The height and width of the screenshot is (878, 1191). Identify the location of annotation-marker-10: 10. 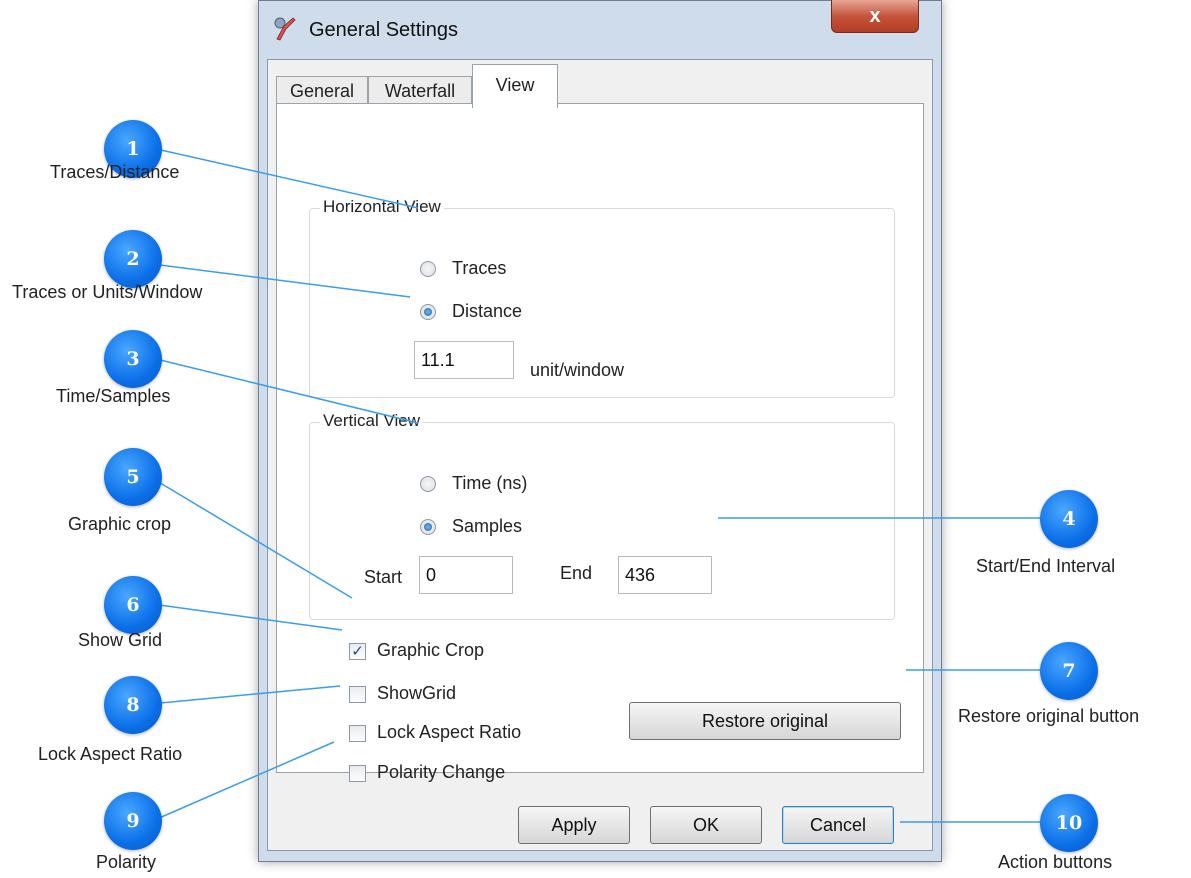
(1069, 823).